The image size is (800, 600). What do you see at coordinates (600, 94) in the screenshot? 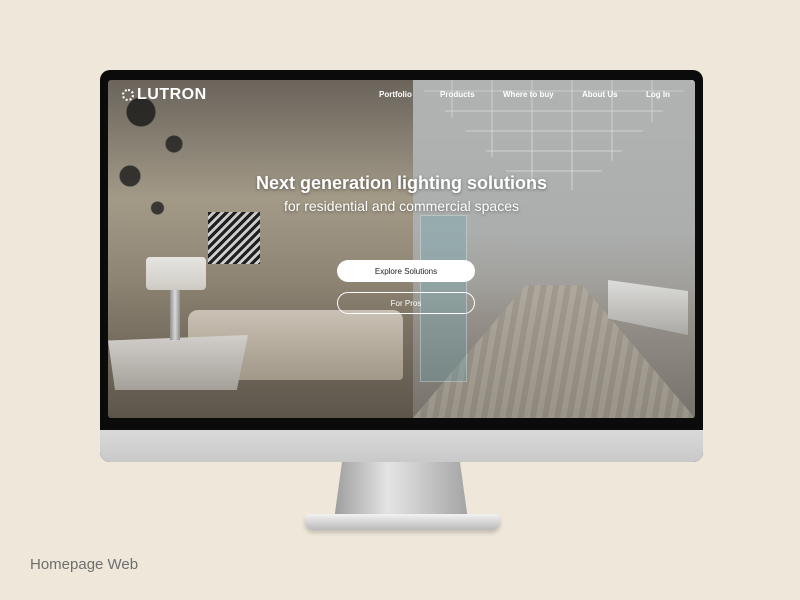
I see `nav-about-us: About Us` at bounding box center [600, 94].